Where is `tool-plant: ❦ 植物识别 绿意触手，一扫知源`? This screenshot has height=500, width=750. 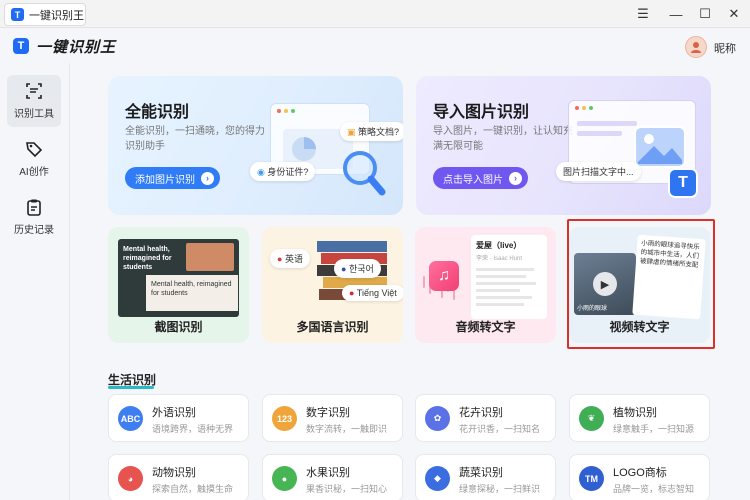 tool-plant: ❦ 植物识别 绿意触手，一扫知源 is located at coordinates (639, 418).